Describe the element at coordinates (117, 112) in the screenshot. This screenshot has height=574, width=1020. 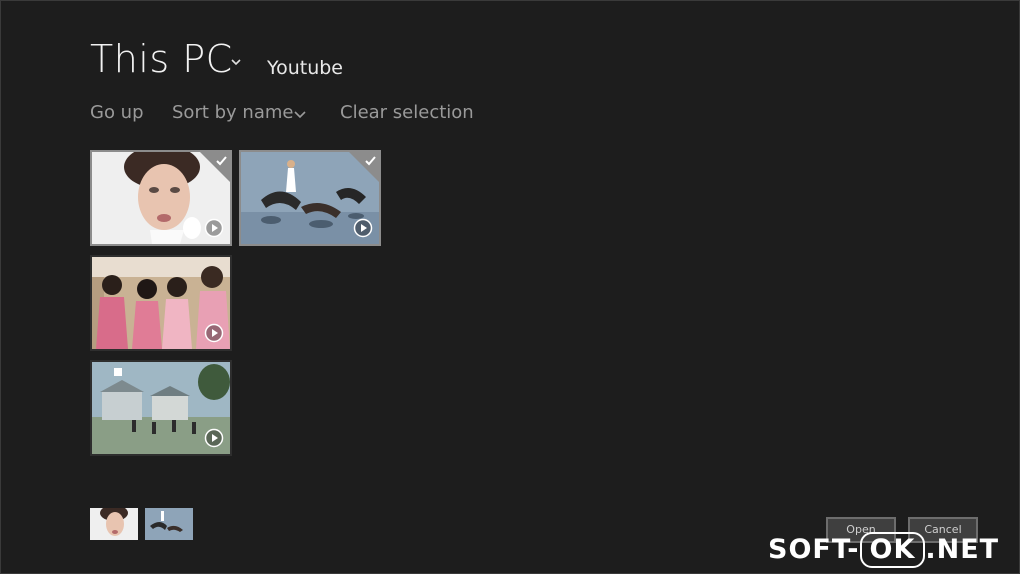
I see `go-up-button: Go up` at that location.